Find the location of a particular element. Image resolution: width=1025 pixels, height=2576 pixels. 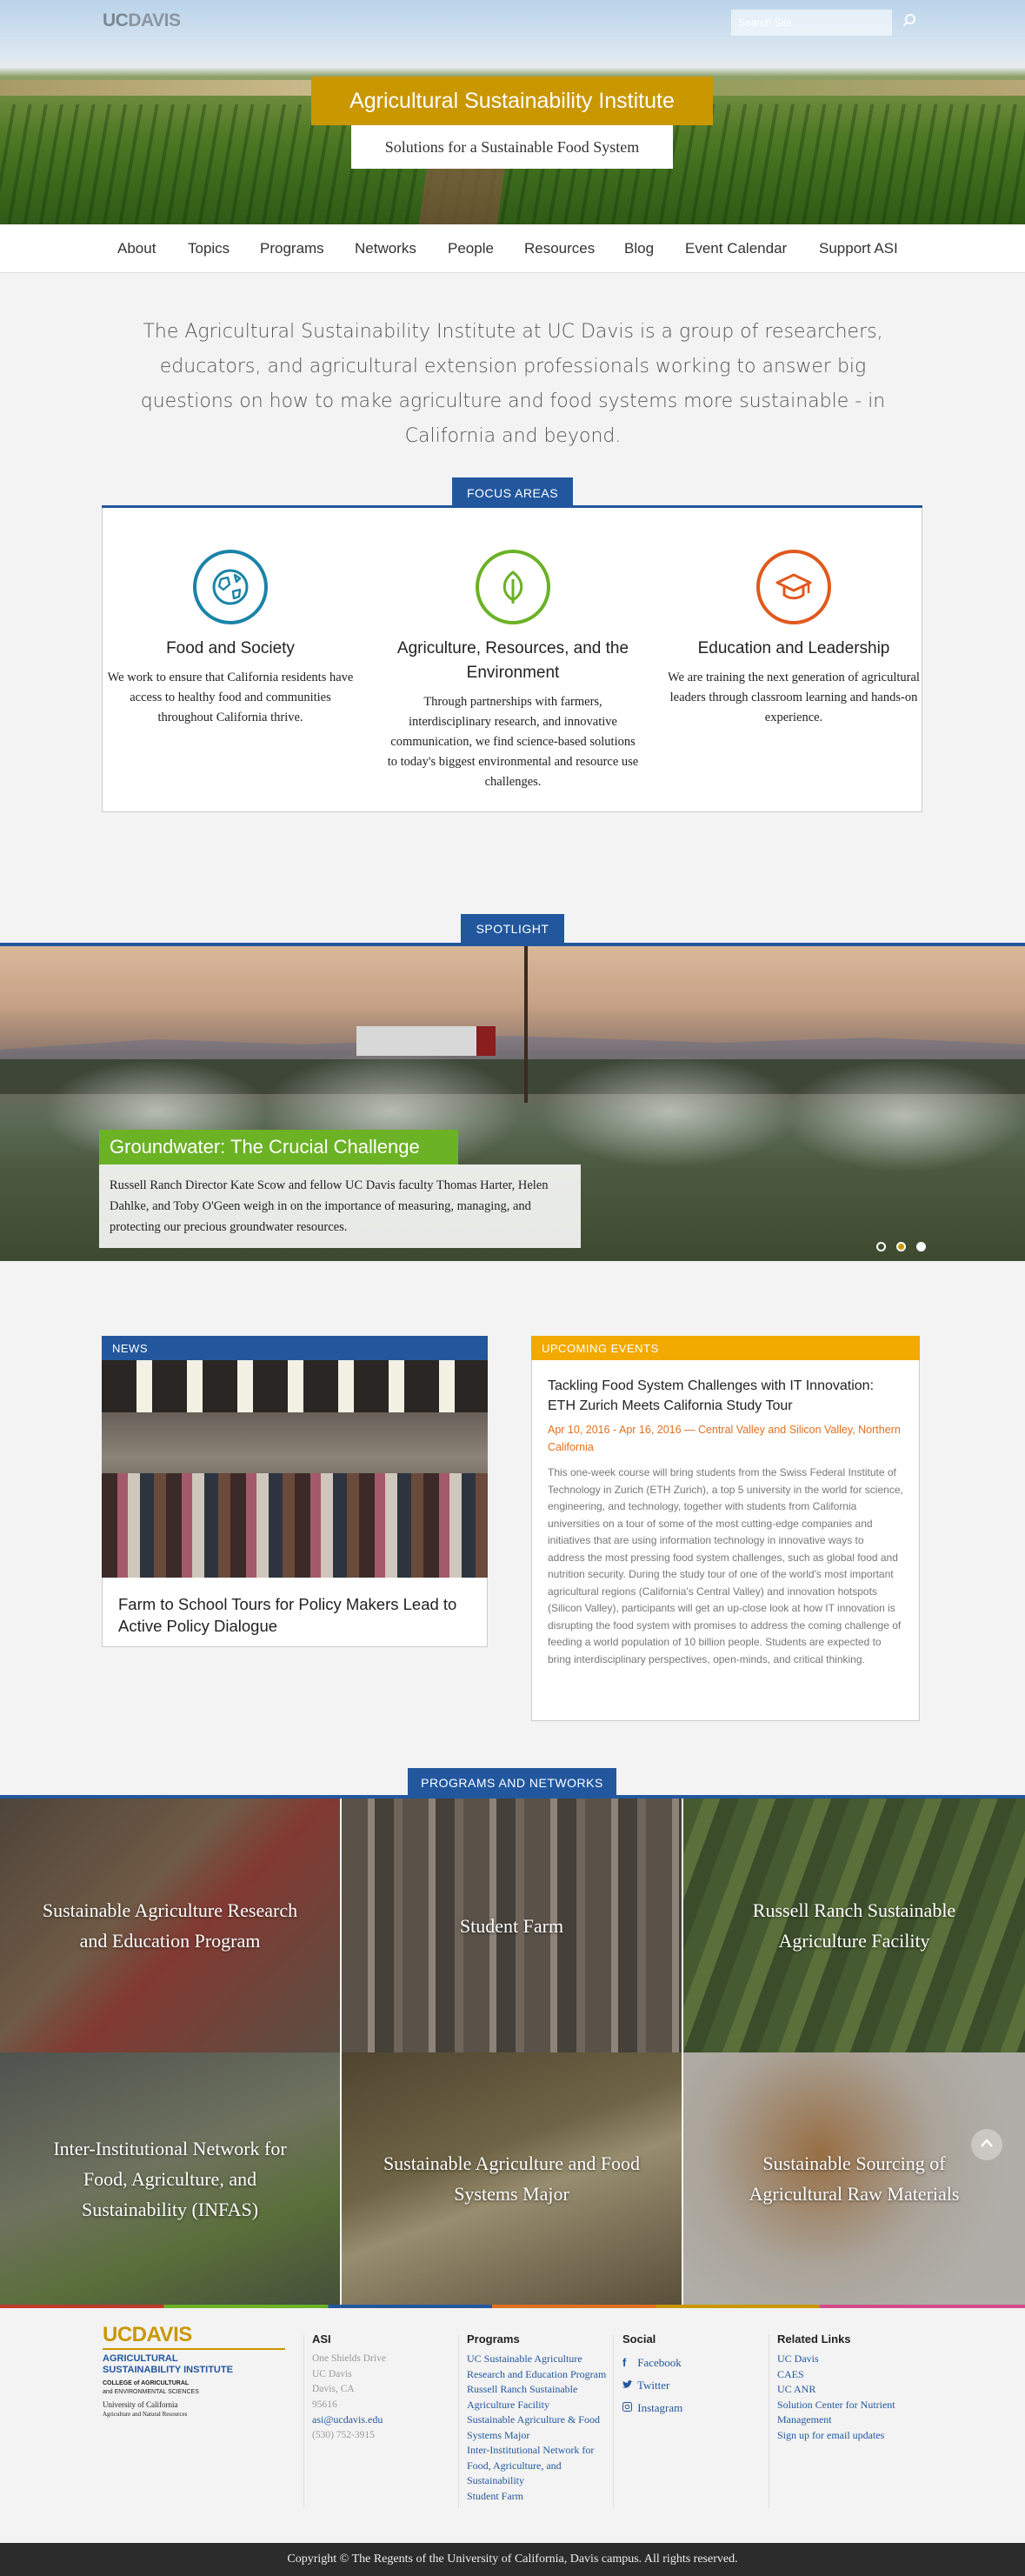

footer-email-link: asi@ucdavis.edu is located at coordinates (347, 2420).